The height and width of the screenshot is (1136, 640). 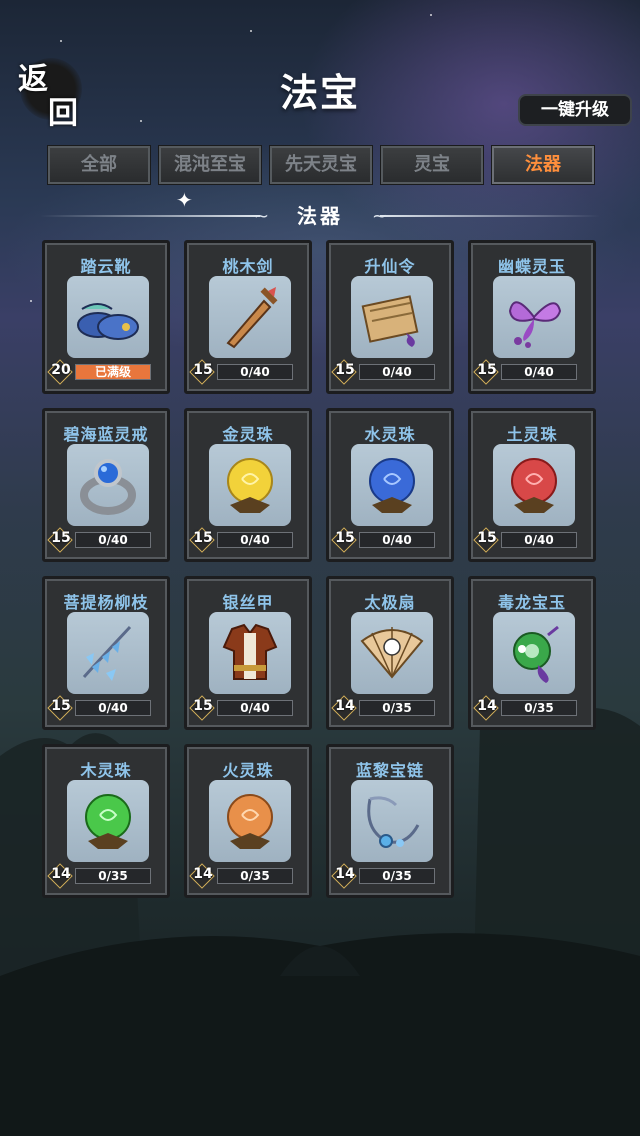 I want to click on wooden-sword-icon, so click(x=252, y=318).